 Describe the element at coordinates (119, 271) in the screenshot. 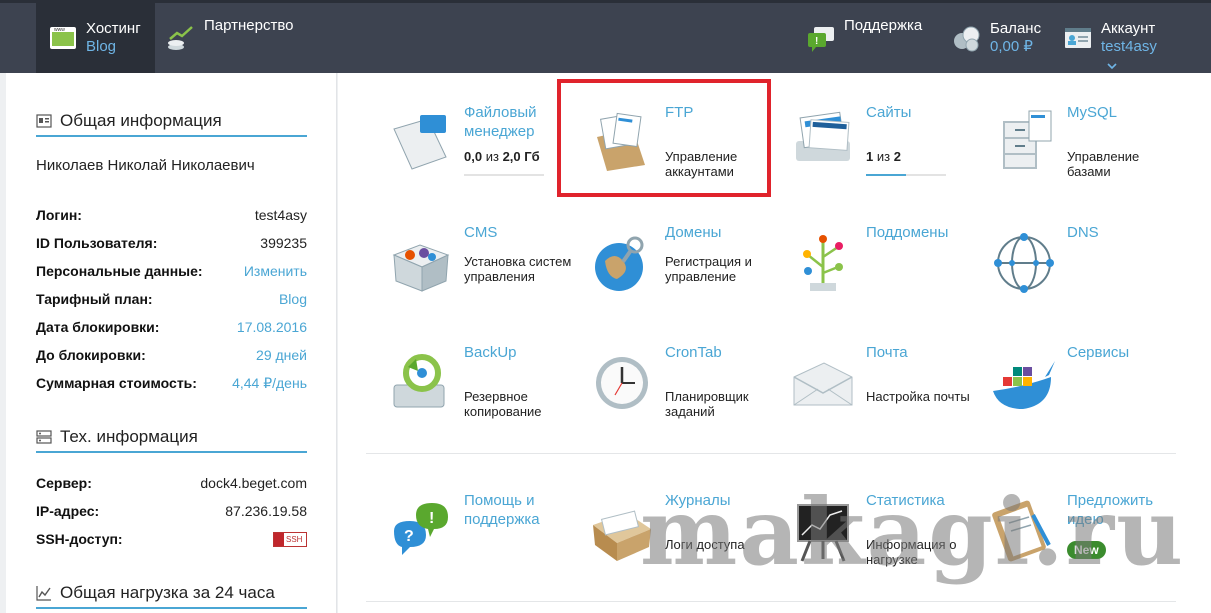

I see `info-label: Персональные данные:` at that location.